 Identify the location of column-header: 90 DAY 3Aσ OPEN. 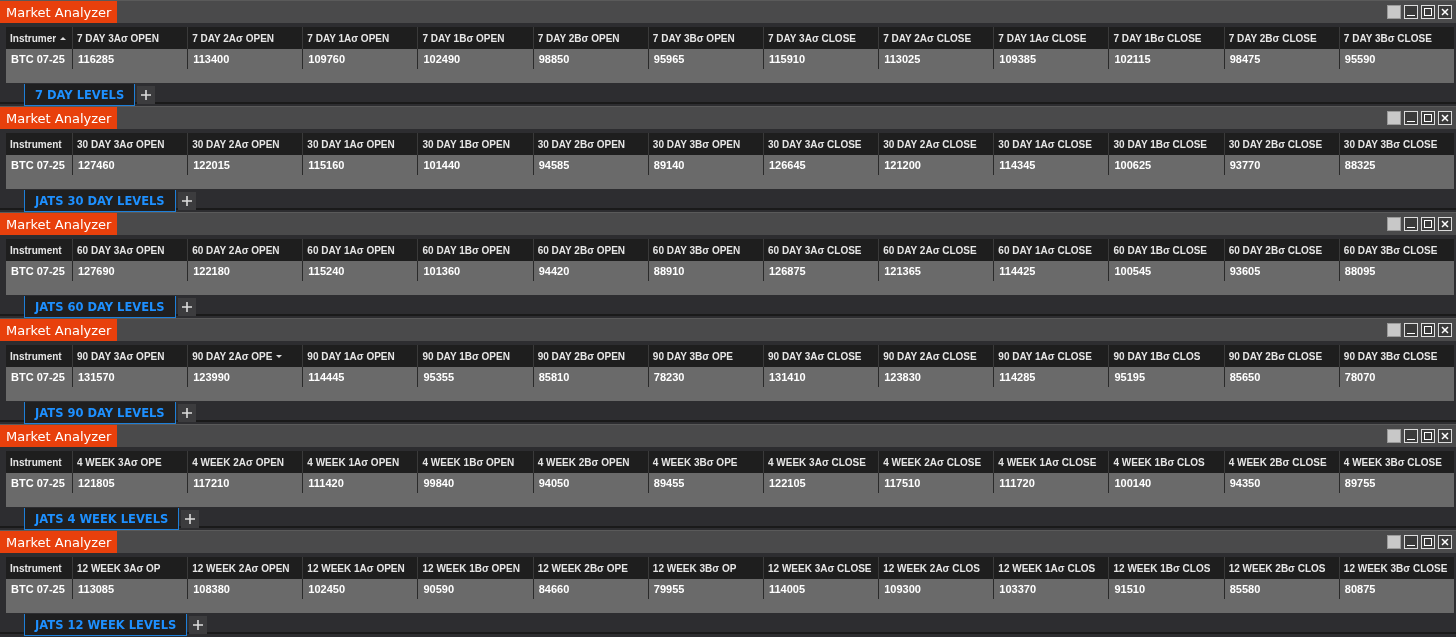
(130, 356).